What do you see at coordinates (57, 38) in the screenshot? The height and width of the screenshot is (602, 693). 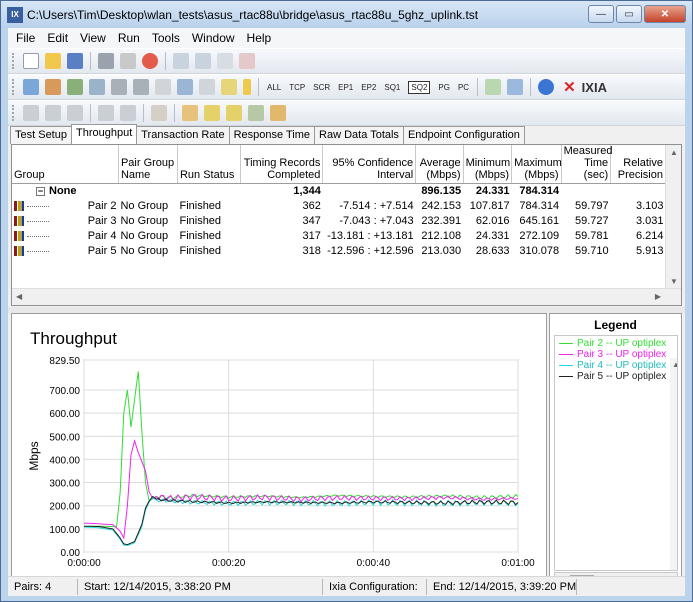 I see `menu-edit: Edit` at bounding box center [57, 38].